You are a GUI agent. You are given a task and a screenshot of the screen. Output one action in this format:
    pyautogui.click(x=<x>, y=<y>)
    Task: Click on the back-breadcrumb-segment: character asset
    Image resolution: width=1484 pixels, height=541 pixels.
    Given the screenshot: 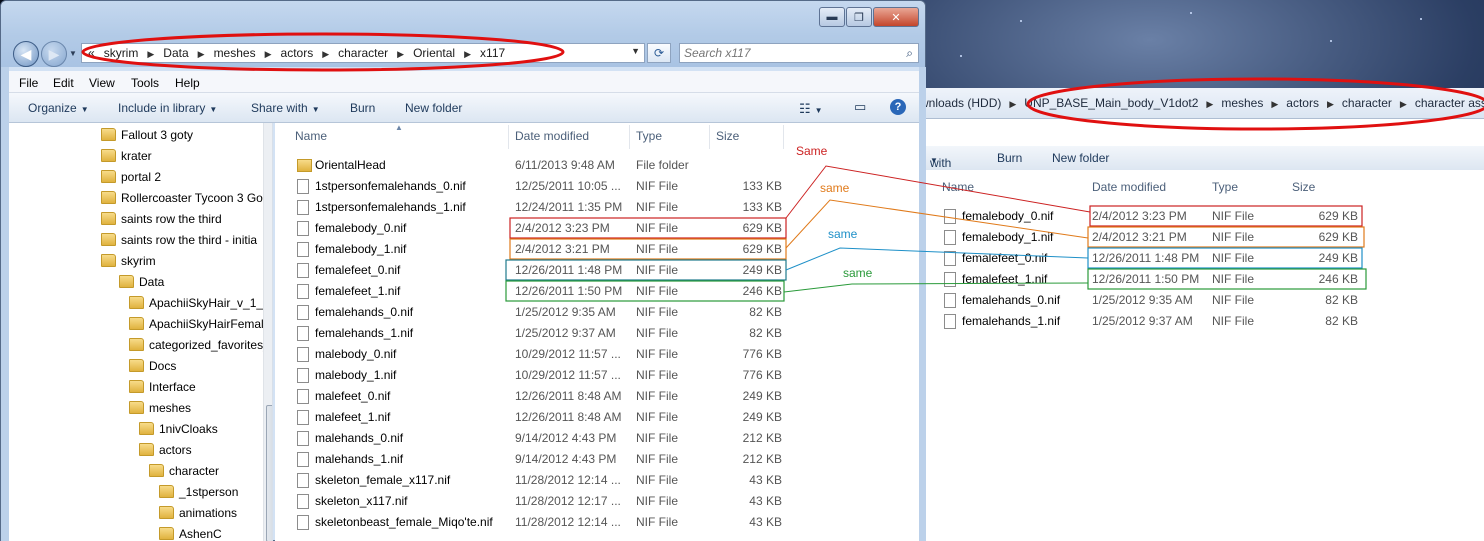 What is the action you would take?
    pyautogui.click(x=1449, y=103)
    